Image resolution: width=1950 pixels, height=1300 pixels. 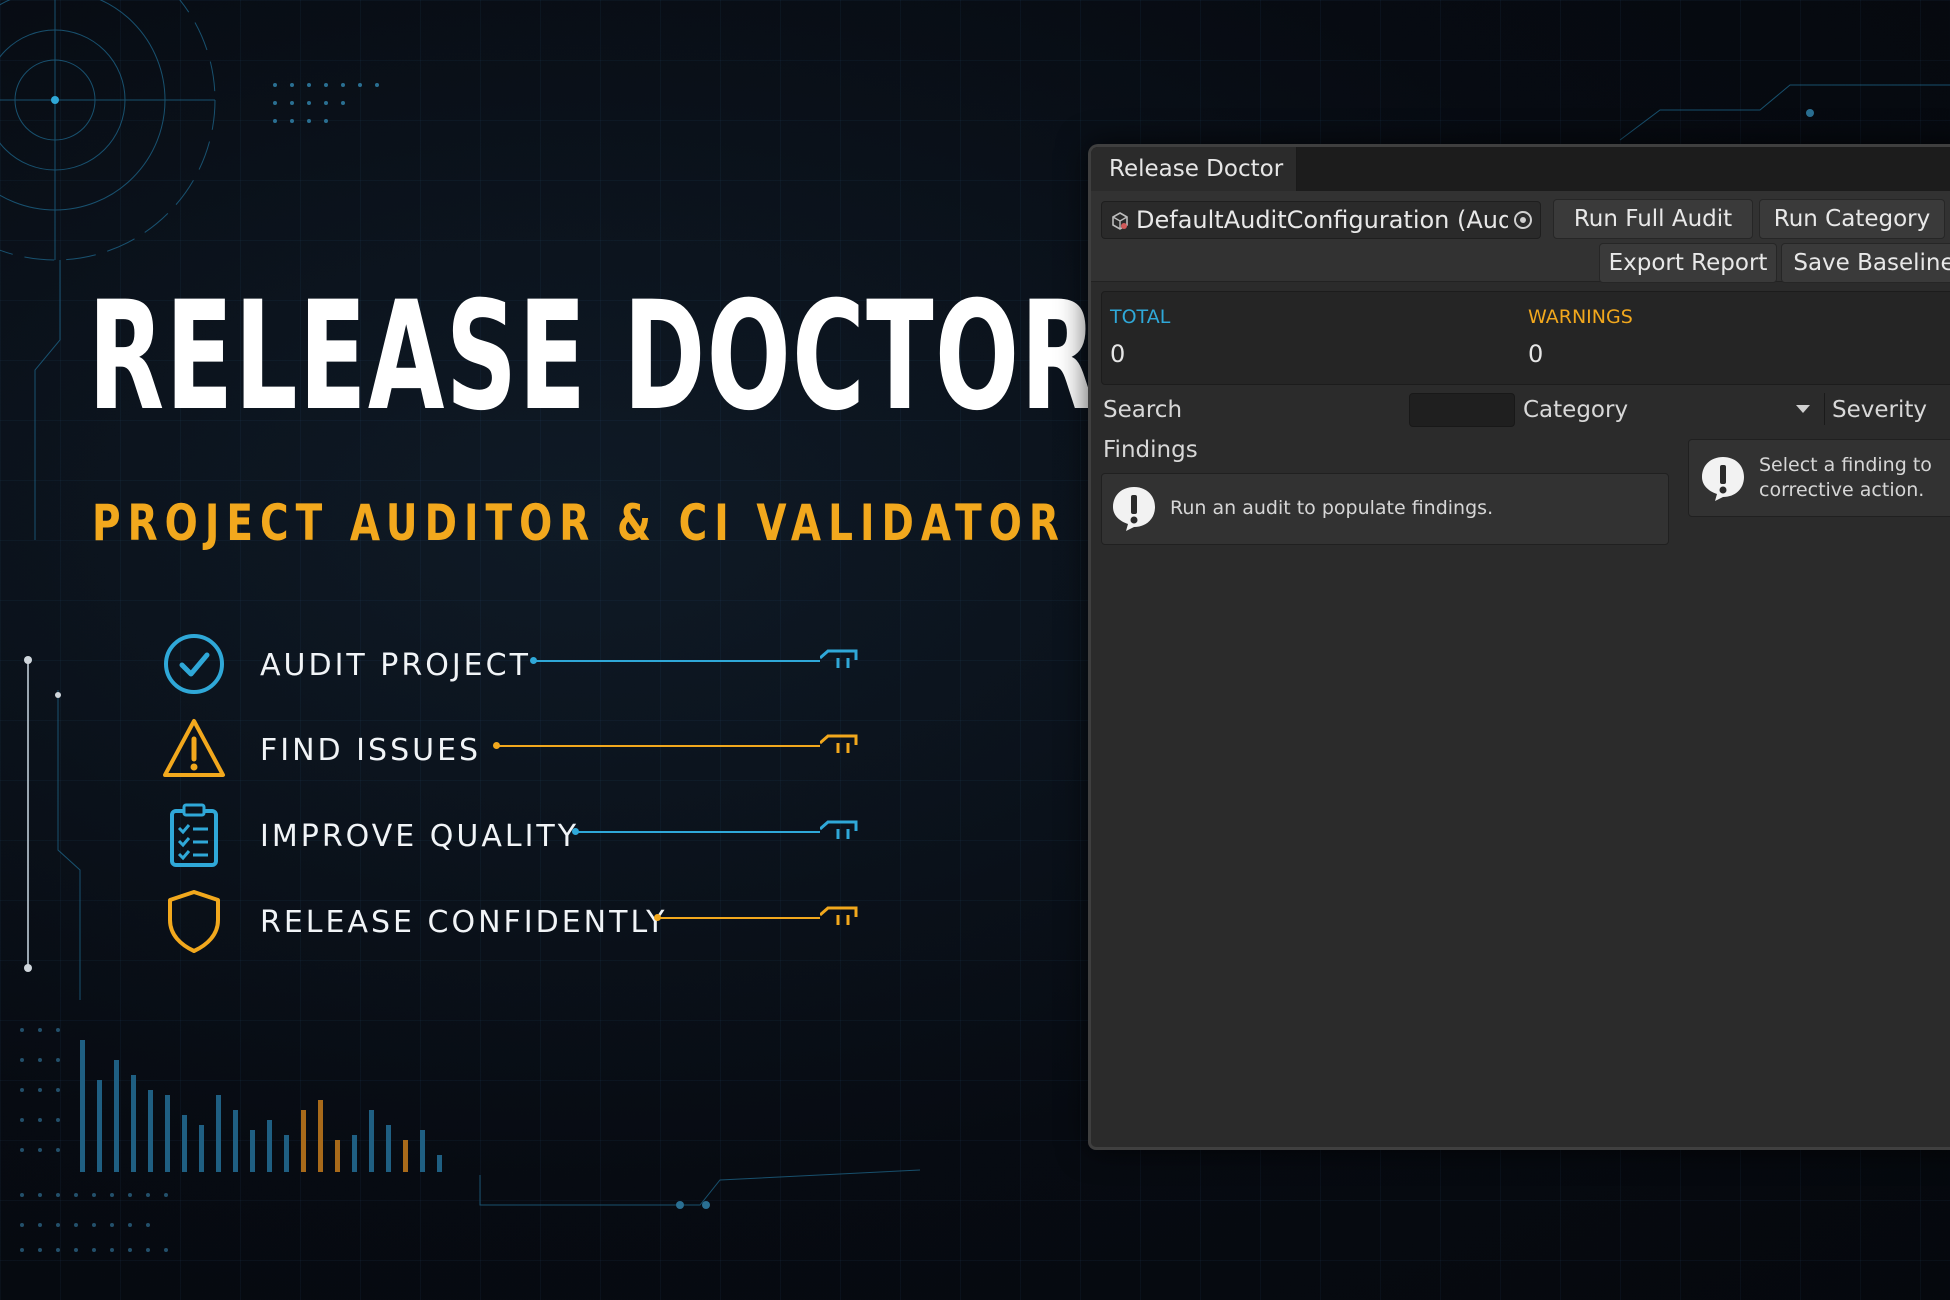 I want to click on save-baseline-button: Save Baseline, so click(x=1865, y=263).